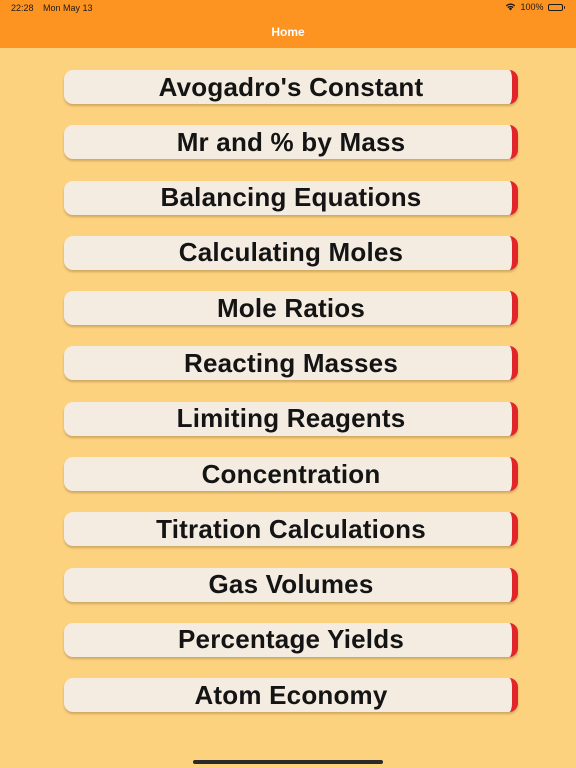  What do you see at coordinates (22, 8) in the screenshot?
I see `status-time: 22:28` at bounding box center [22, 8].